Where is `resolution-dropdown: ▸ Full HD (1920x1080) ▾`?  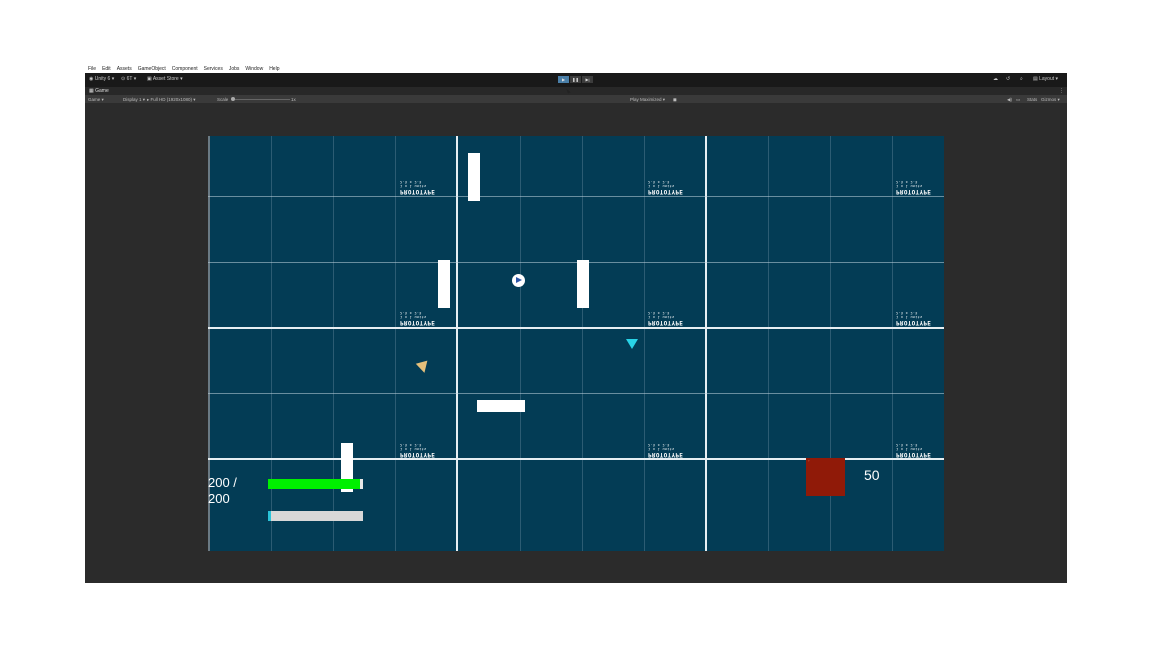 resolution-dropdown: ▸ Full HD (1920x1080) ▾ is located at coordinates (171, 100).